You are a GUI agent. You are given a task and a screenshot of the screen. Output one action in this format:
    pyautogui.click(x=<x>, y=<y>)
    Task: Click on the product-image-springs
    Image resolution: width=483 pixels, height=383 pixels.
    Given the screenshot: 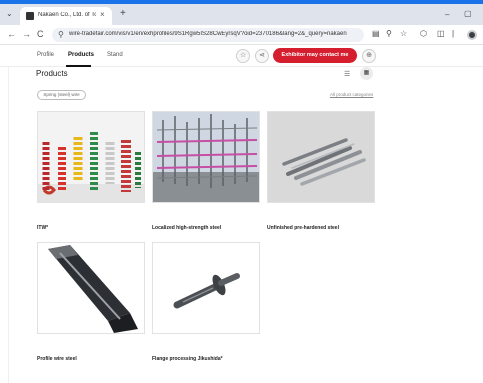 What is the action you would take?
    pyautogui.click(x=91, y=157)
    